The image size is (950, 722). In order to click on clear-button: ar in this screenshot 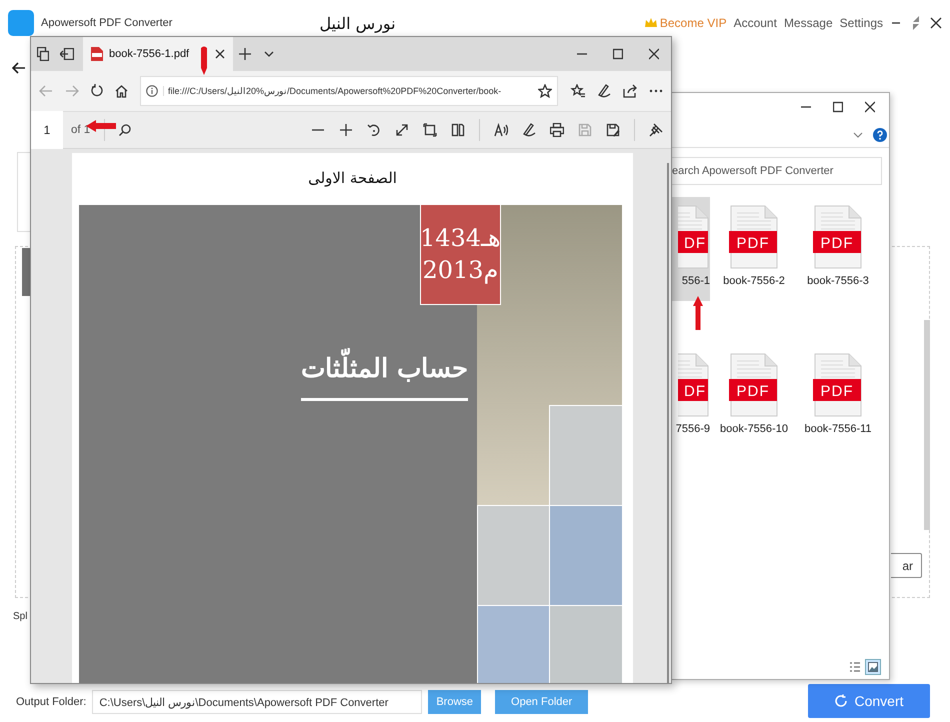, I will do `click(906, 565)`.